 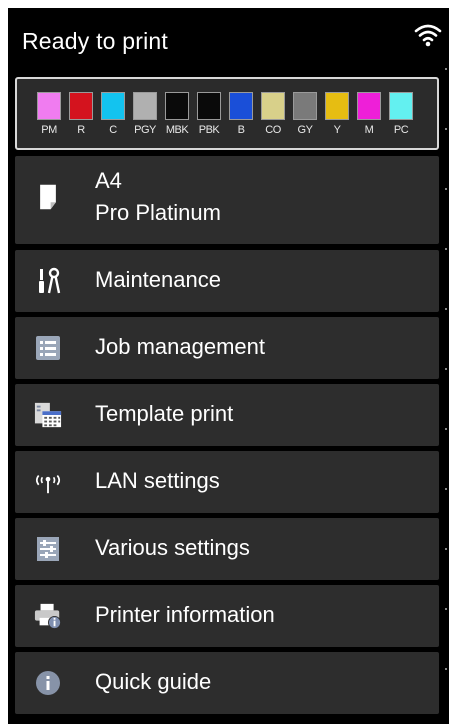 I want to click on scroll-indicator, so click(x=447, y=396).